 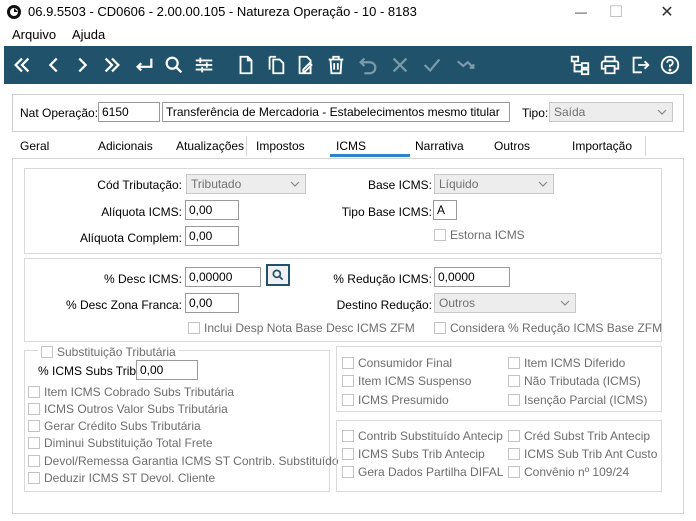 What do you see at coordinates (382, 279) in the screenshot?
I see `reducao-icms-label: % Redução ICMS:` at bounding box center [382, 279].